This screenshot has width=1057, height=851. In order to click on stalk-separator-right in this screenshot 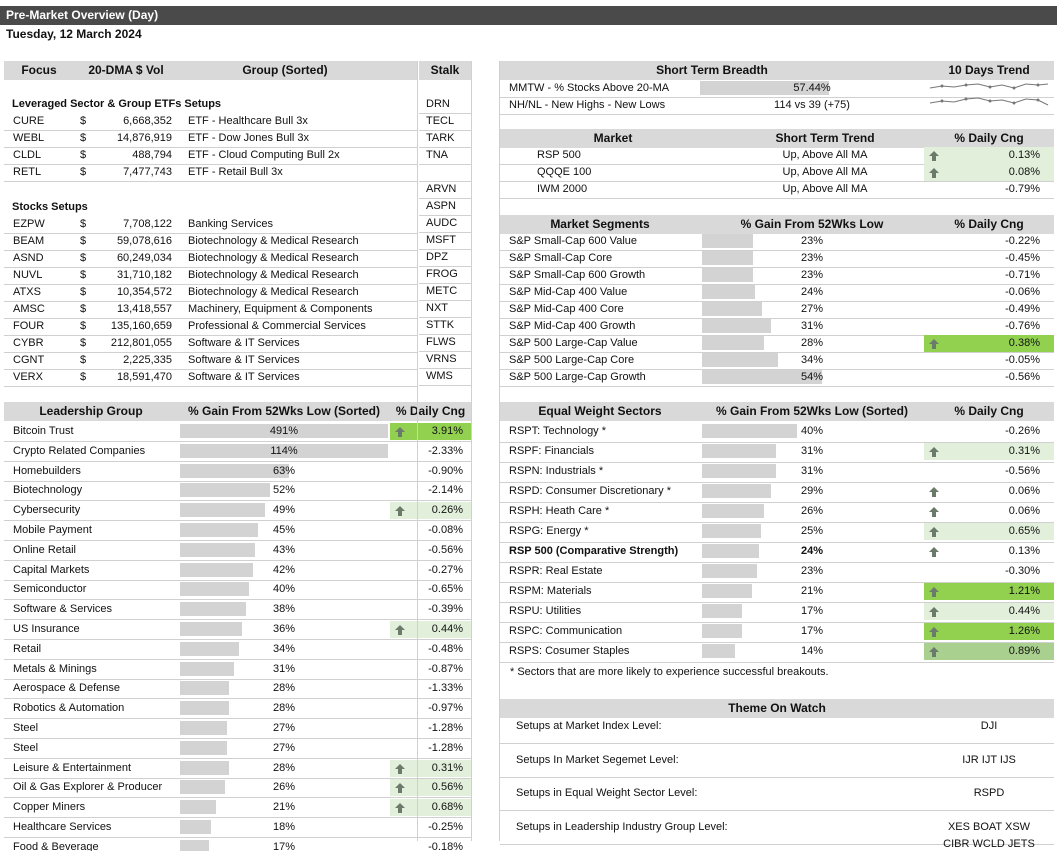, I will do `click(471, 451)`.